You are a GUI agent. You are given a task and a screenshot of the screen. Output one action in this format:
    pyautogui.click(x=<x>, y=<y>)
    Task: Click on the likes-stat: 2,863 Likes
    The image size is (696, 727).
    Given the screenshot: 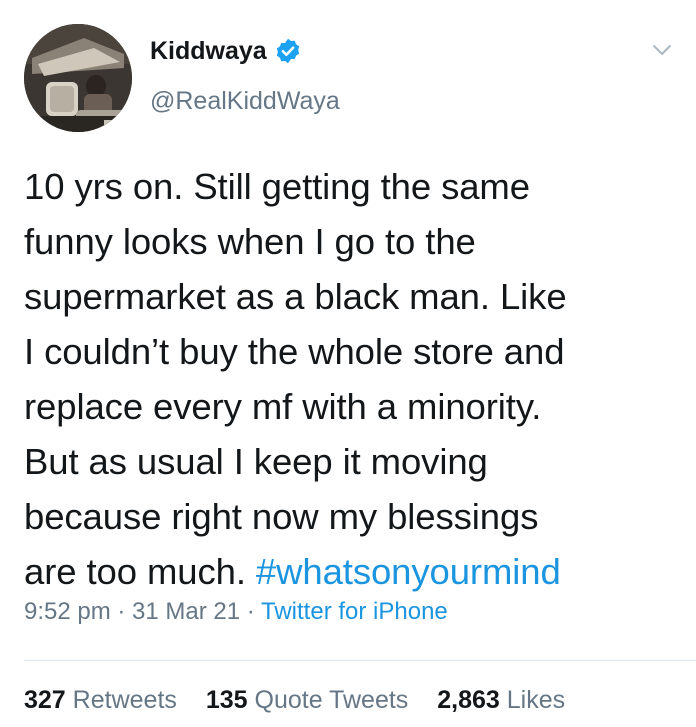 What is the action you would take?
    pyautogui.click(x=501, y=700)
    